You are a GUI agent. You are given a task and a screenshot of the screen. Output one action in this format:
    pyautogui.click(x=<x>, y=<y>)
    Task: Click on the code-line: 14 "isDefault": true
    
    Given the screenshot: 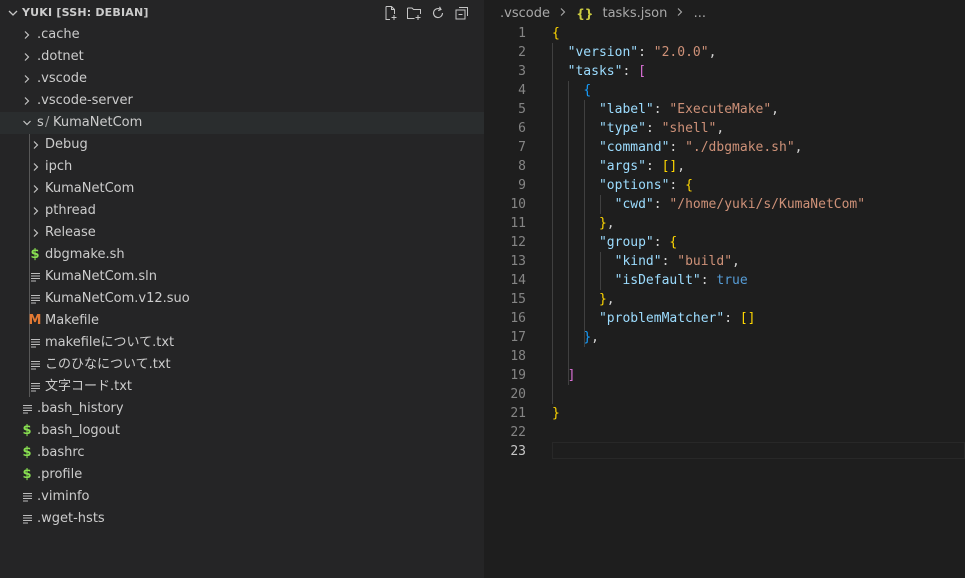 What is the action you would take?
    pyautogui.click(x=724, y=280)
    